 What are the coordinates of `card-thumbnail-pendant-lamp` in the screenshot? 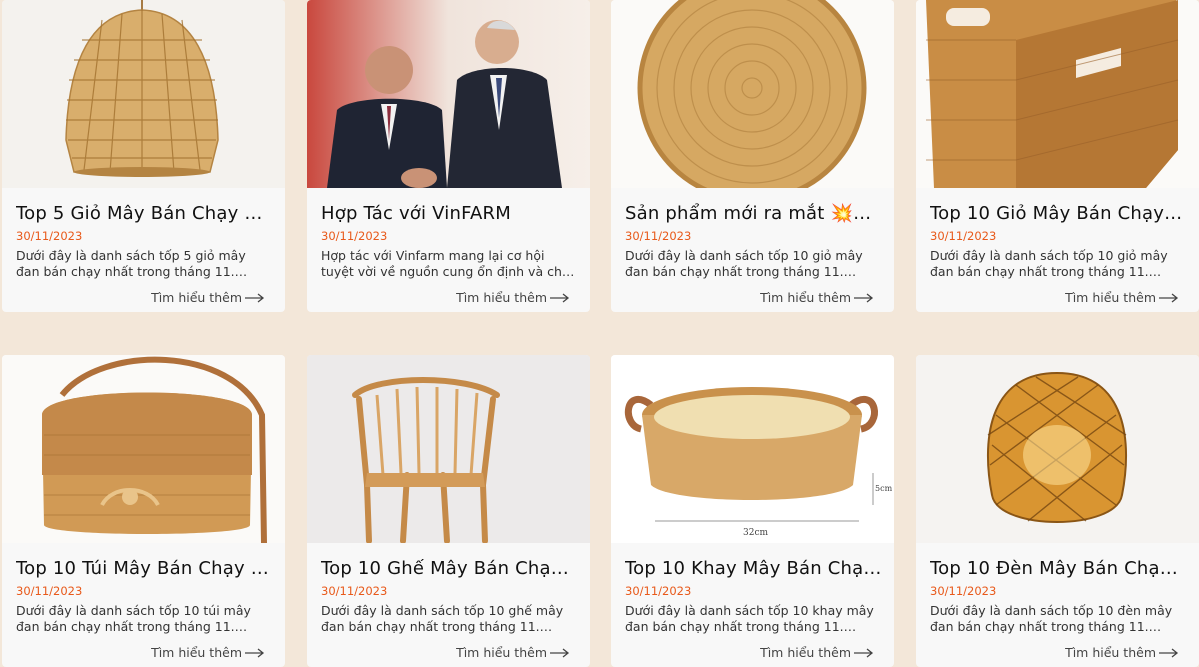 It's located at (143, 94).